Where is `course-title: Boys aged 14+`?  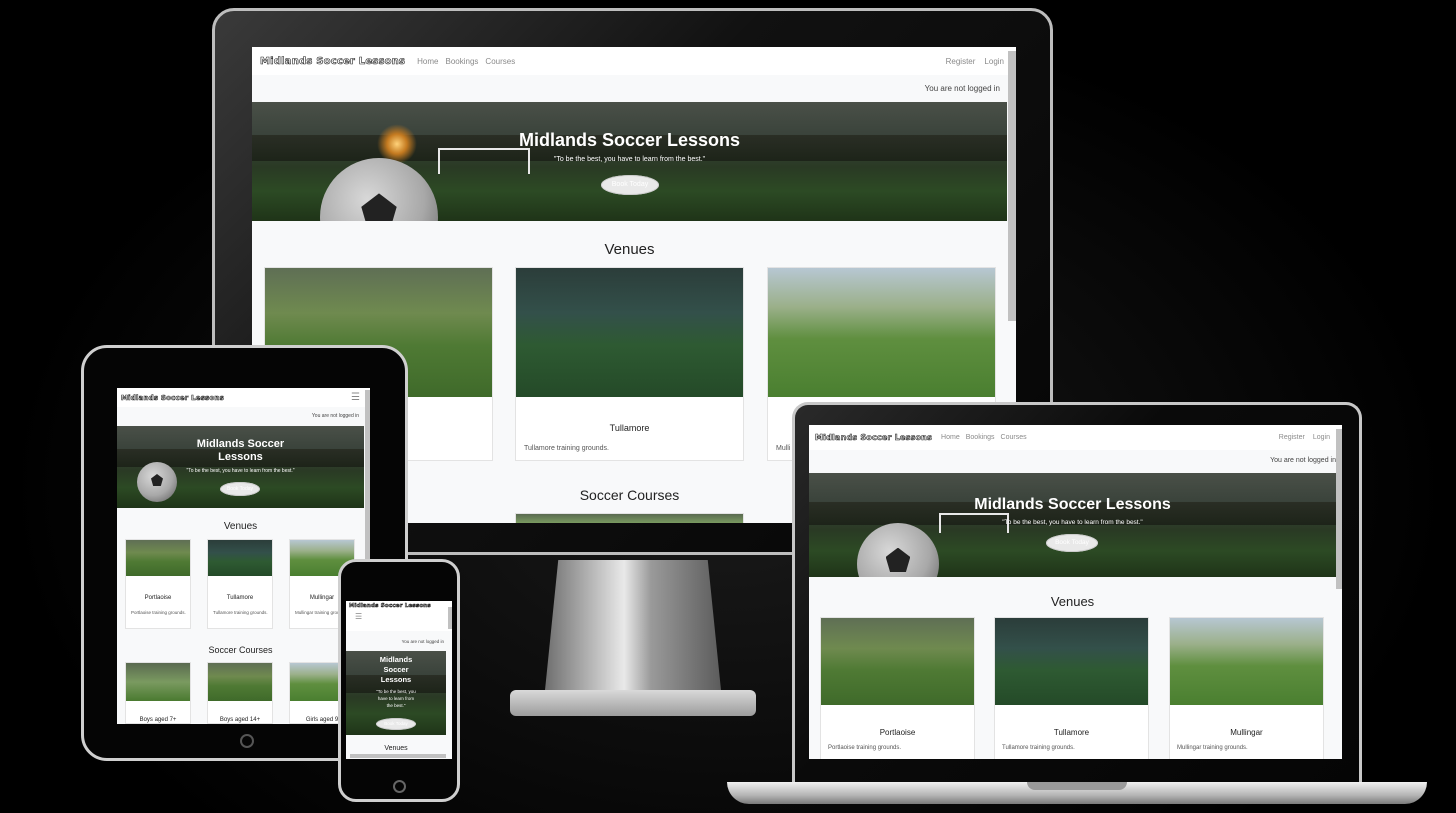
course-title: Boys aged 14+ is located at coordinates (240, 720).